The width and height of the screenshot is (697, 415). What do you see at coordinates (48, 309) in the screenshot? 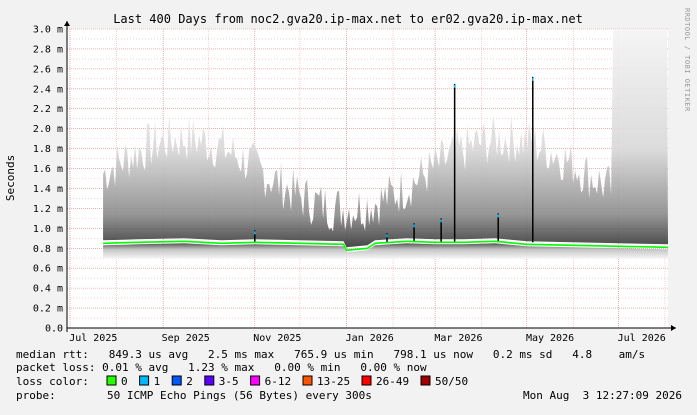
I see `y-tick-label: 0.2 m` at bounding box center [48, 309].